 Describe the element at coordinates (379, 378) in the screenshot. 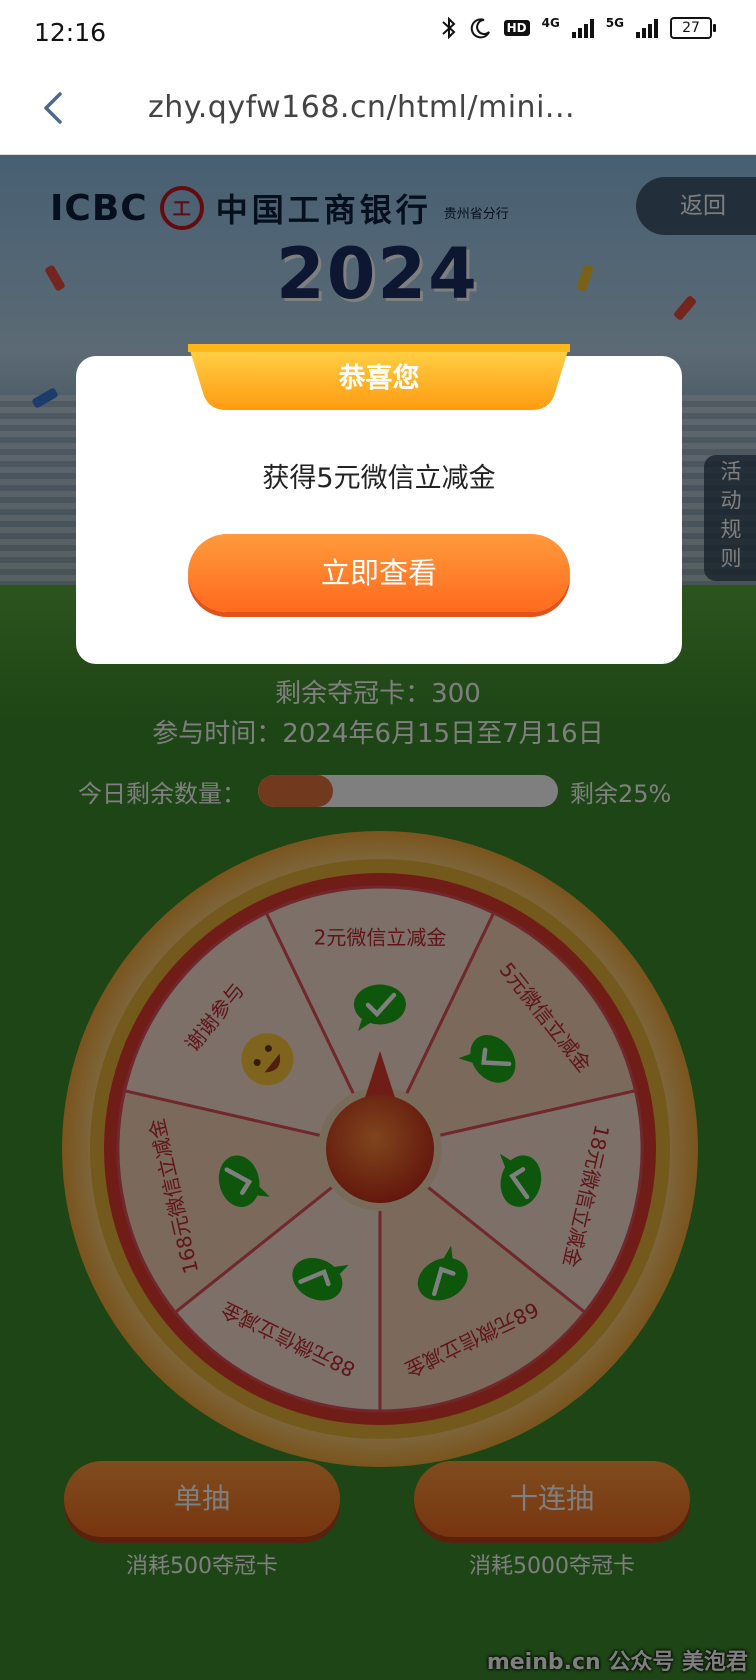

I see `dialog-title: 恭喜您` at that location.